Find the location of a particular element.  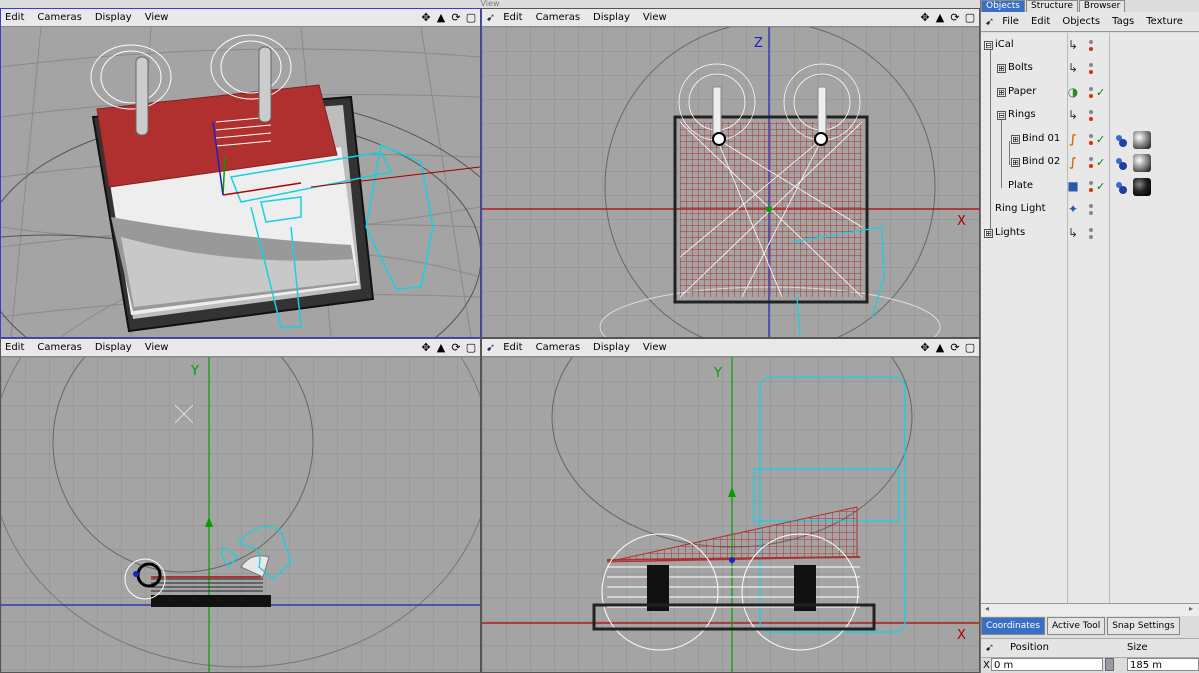

scroll-left-icon: ◂ is located at coordinates (987, 608).